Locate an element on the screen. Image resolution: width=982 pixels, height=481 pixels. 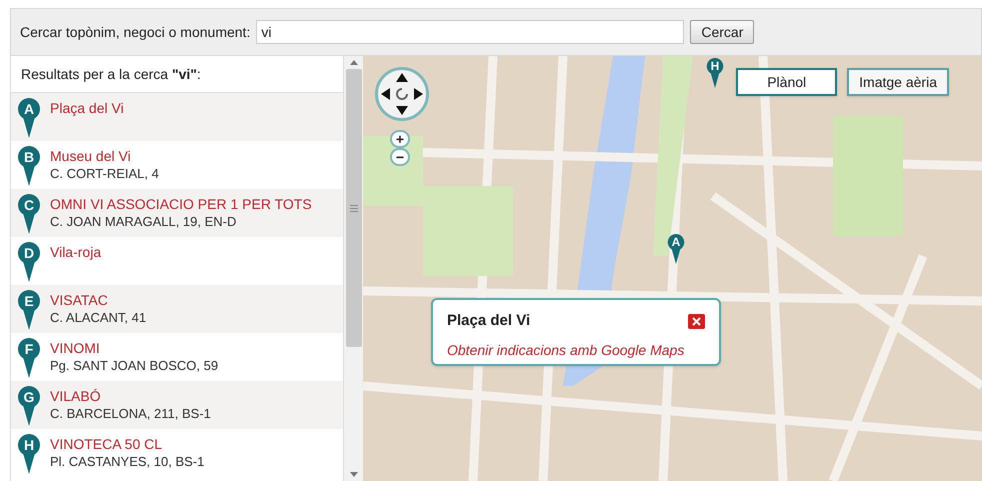
result-item: G VILABÓ C. BARCELONA, 211, BS-1 is located at coordinates (177, 405).